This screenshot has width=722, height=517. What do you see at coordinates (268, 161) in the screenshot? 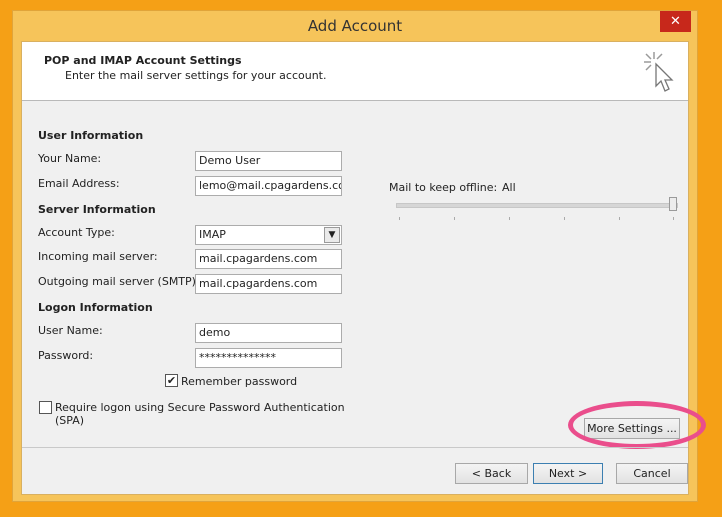
I see `your-name-field: Demo User` at bounding box center [268, 161].